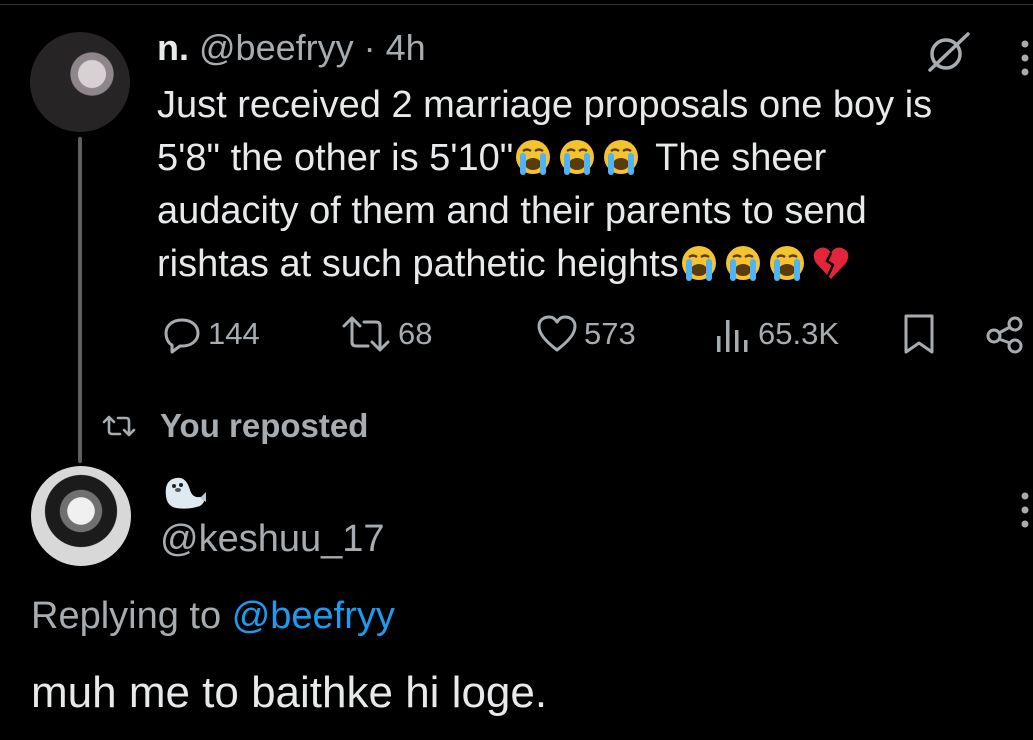  Describe the element at coordinates (234, 333) in the screenshot. I see `reply-count: 144` at that location.